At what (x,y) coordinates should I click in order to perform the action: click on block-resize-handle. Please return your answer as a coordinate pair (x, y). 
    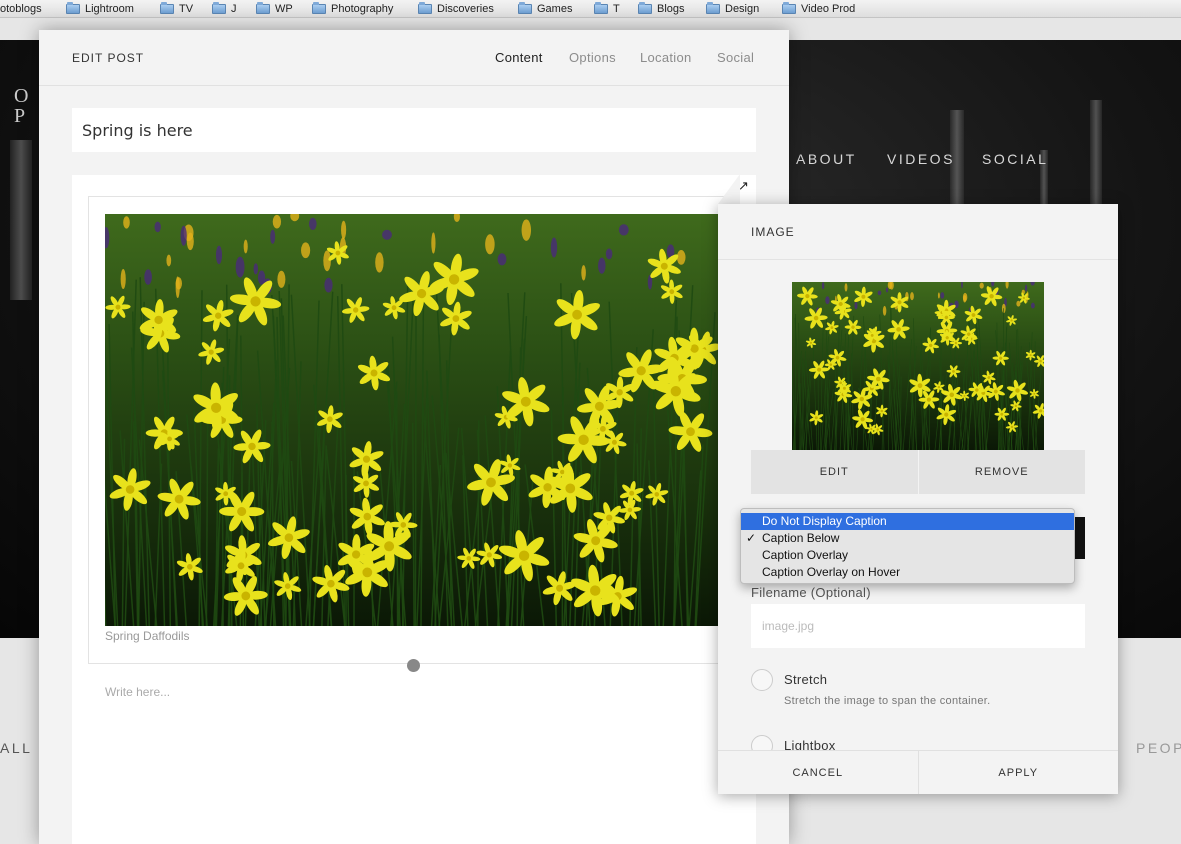
    Looking at the image, I should click on (413, 665).